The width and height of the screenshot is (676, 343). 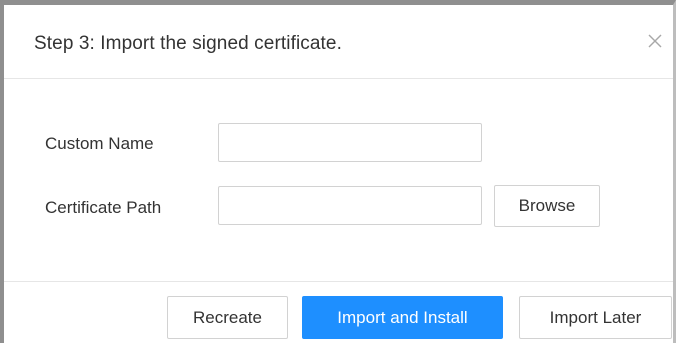 What do you see at coordinates (188, 43) in the screenshot?
I see `dialog-title: Step 3: Import the signed certificate.` at bounding box center [188, 43].